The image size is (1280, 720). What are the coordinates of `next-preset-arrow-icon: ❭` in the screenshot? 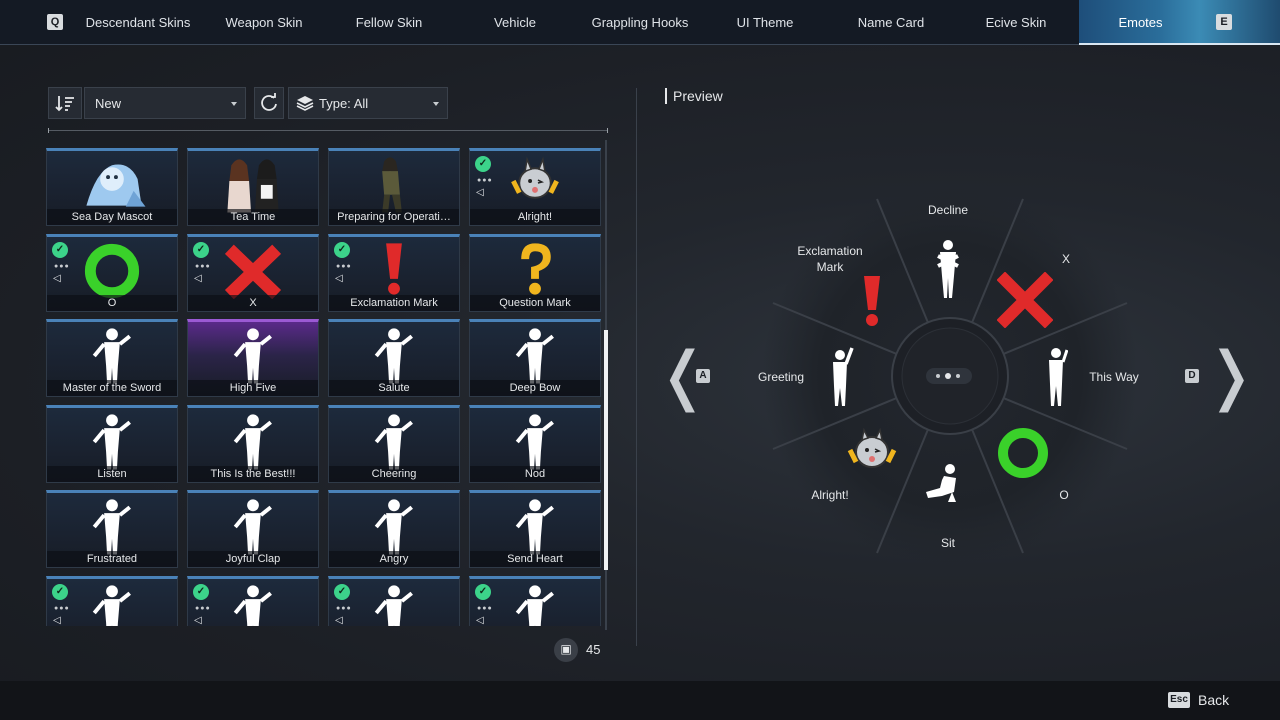 It's located at (1231, 376).